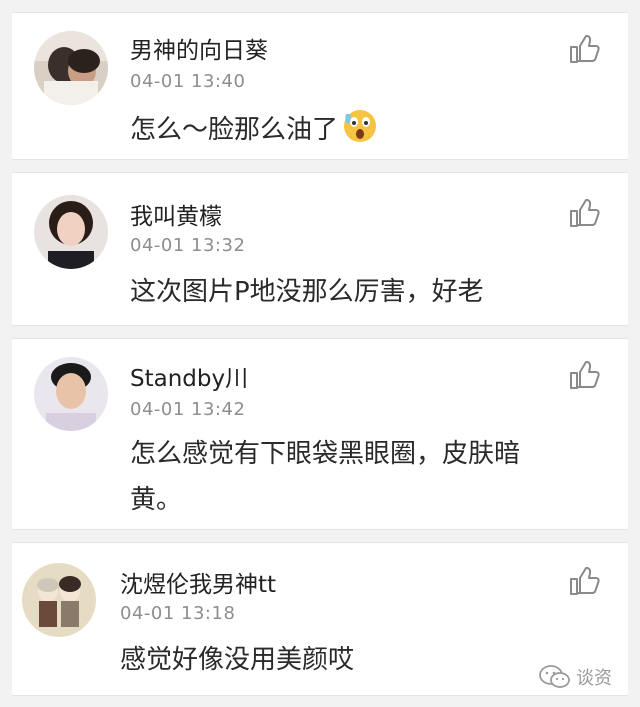 This screenshot has height=707, width=640. What do you see at coordinates (234, 130) in the screenshot?
I see `comment-body: 怎么～脸那么油了` at bounding box center [234, 130].